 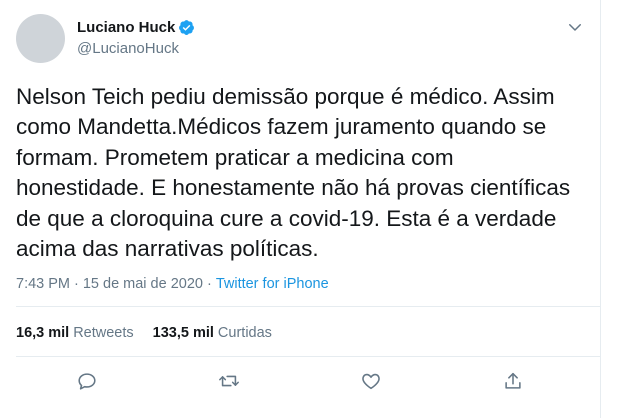 I want to click on heart-icon, so click(x=371, y=384).